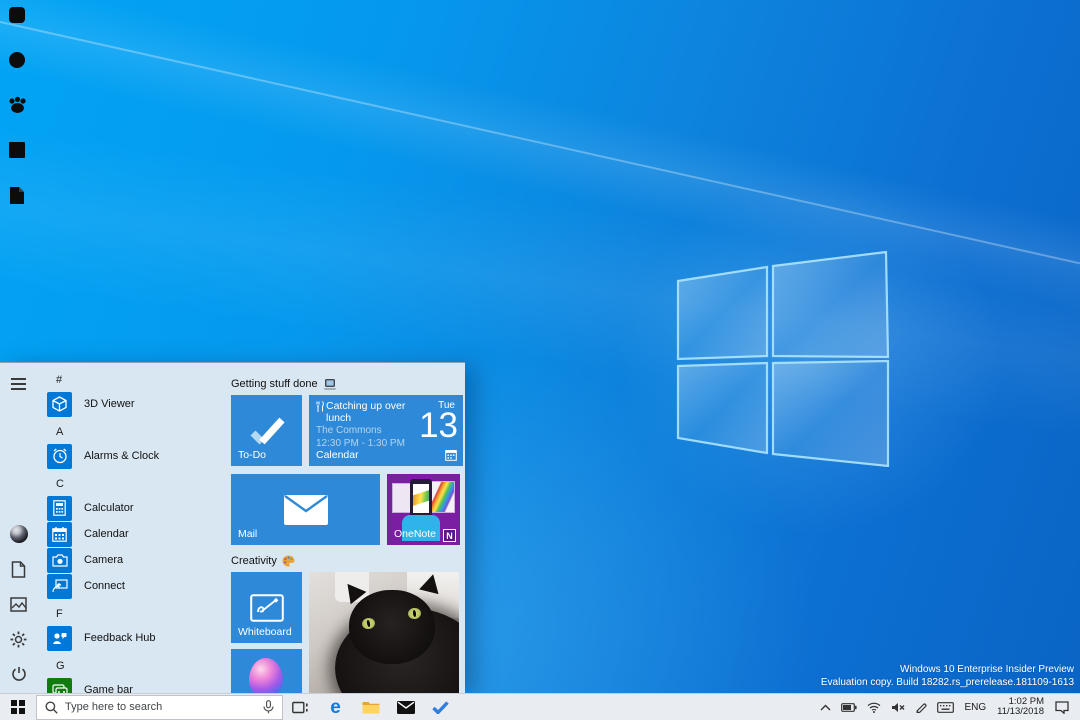  Describe the element at coordinates (1020, 711) in the screenshot. I see `date-label: 11/13/2018` at that location.